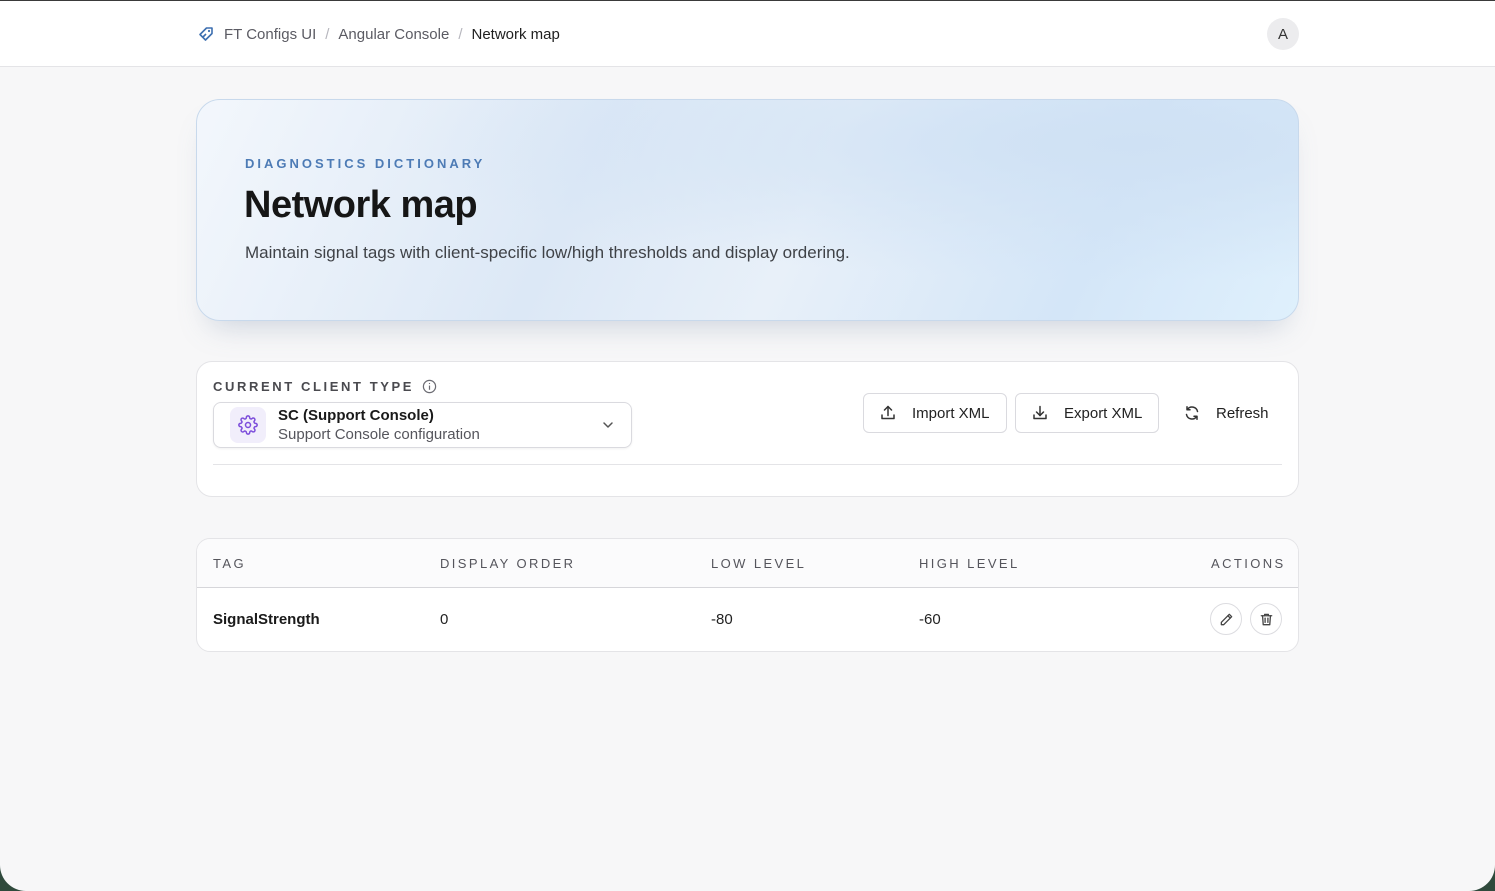 The image size is (1495, 891). What do you see at coordinates (951, 413) in the screenshot?
I see `import-xml-label: Import XML` at bounding box center [951, 413].